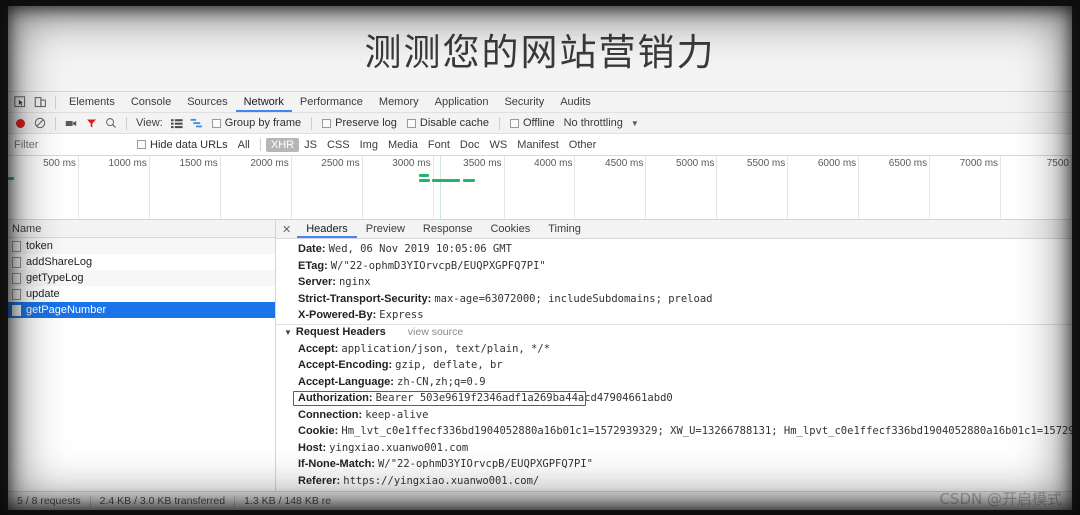  What do you see at coordinates (338, 464) in the screenshot?
I see `header-key: If-None-Match:` at bounding box center [338, 464].